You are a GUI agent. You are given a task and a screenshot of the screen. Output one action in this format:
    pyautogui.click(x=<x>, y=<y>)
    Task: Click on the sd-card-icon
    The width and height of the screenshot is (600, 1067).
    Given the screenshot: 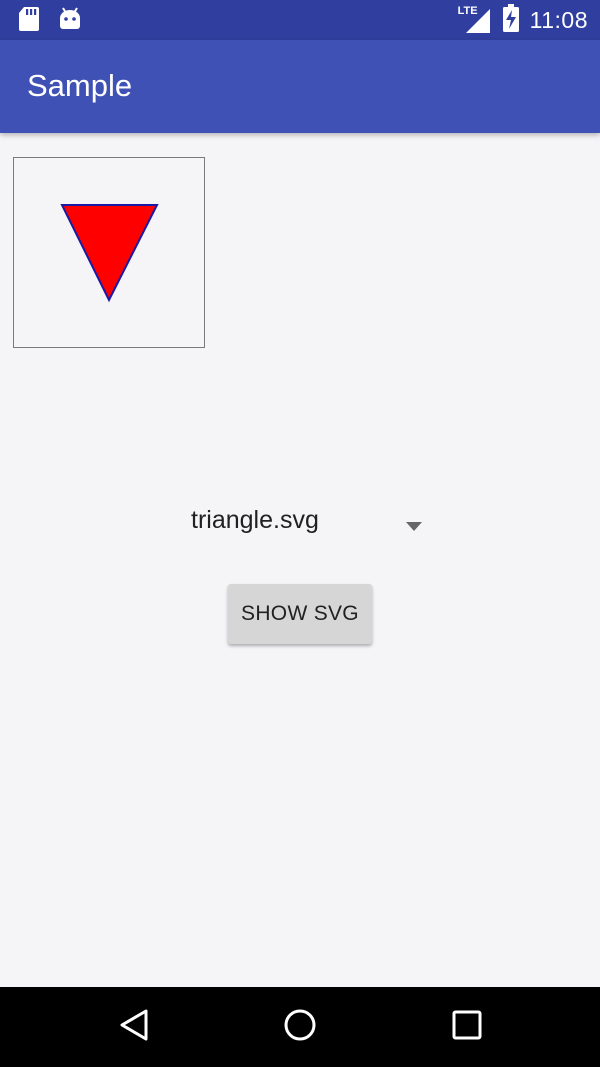 What is the action you would take?
    pyautogui.click(x=29, y=21)
    